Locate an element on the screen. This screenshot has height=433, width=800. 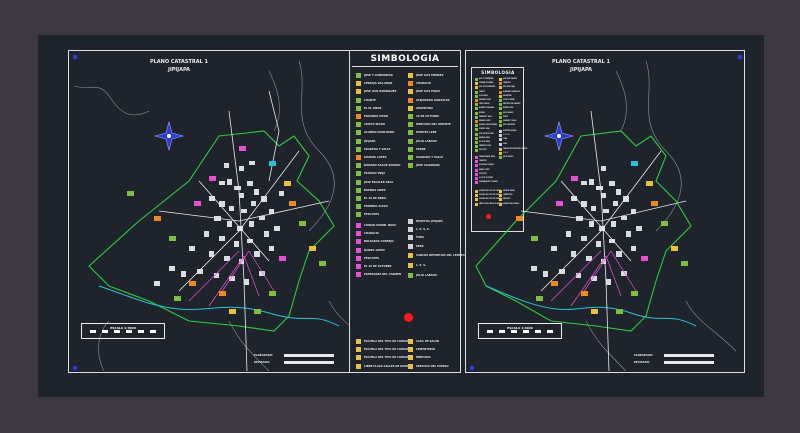
legend-item: JOSE CALDERON is located at coordinates (424, 166).